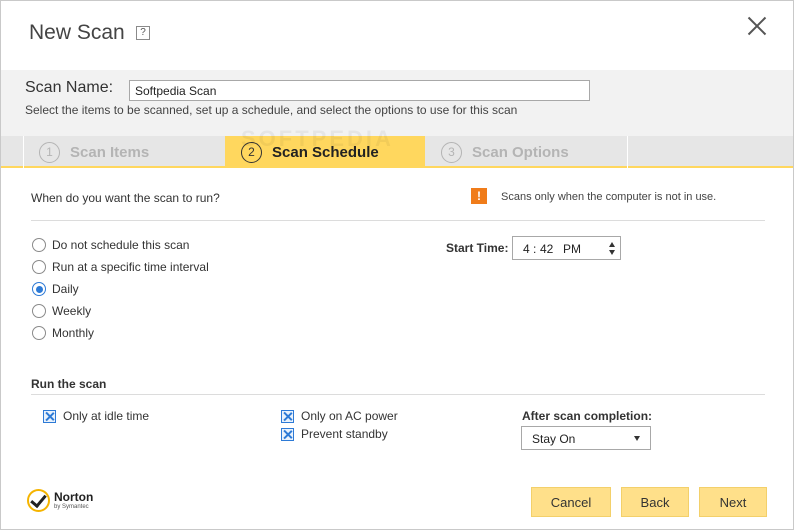  Describe the element at coordinates (655, 502) in the screenshot. I see `back-button: Back` at that location.